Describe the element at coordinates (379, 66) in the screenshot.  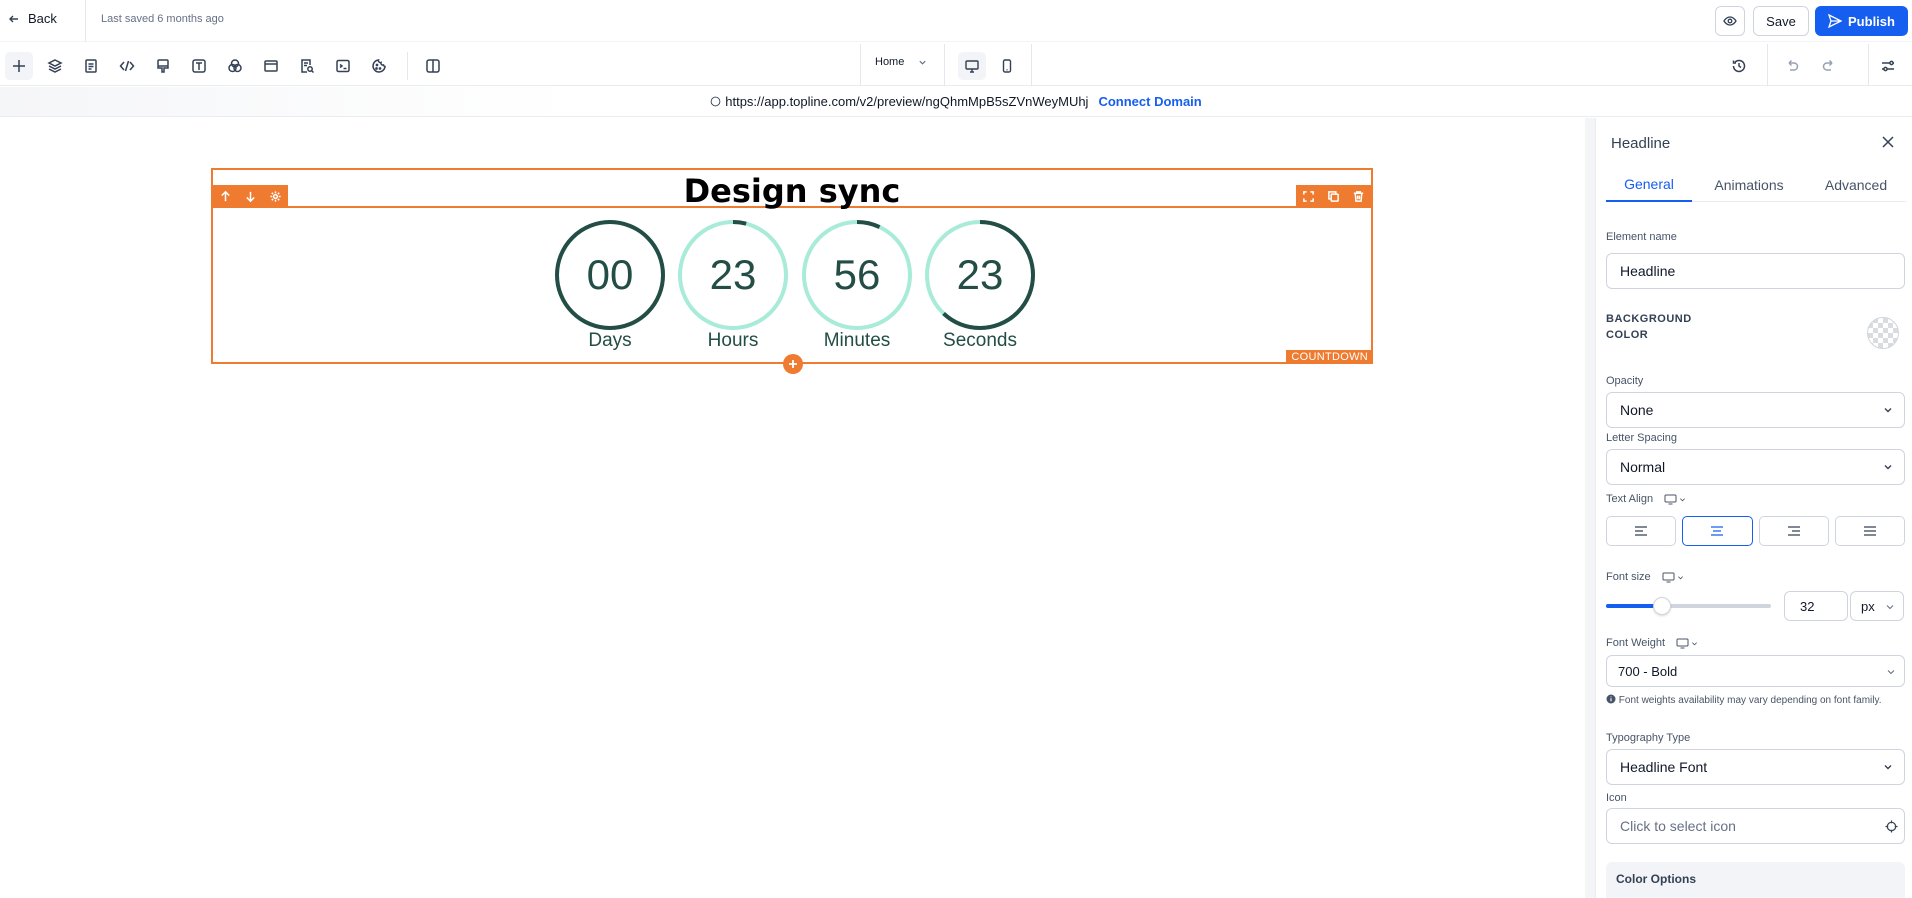
I see `cookie-button` at that location.